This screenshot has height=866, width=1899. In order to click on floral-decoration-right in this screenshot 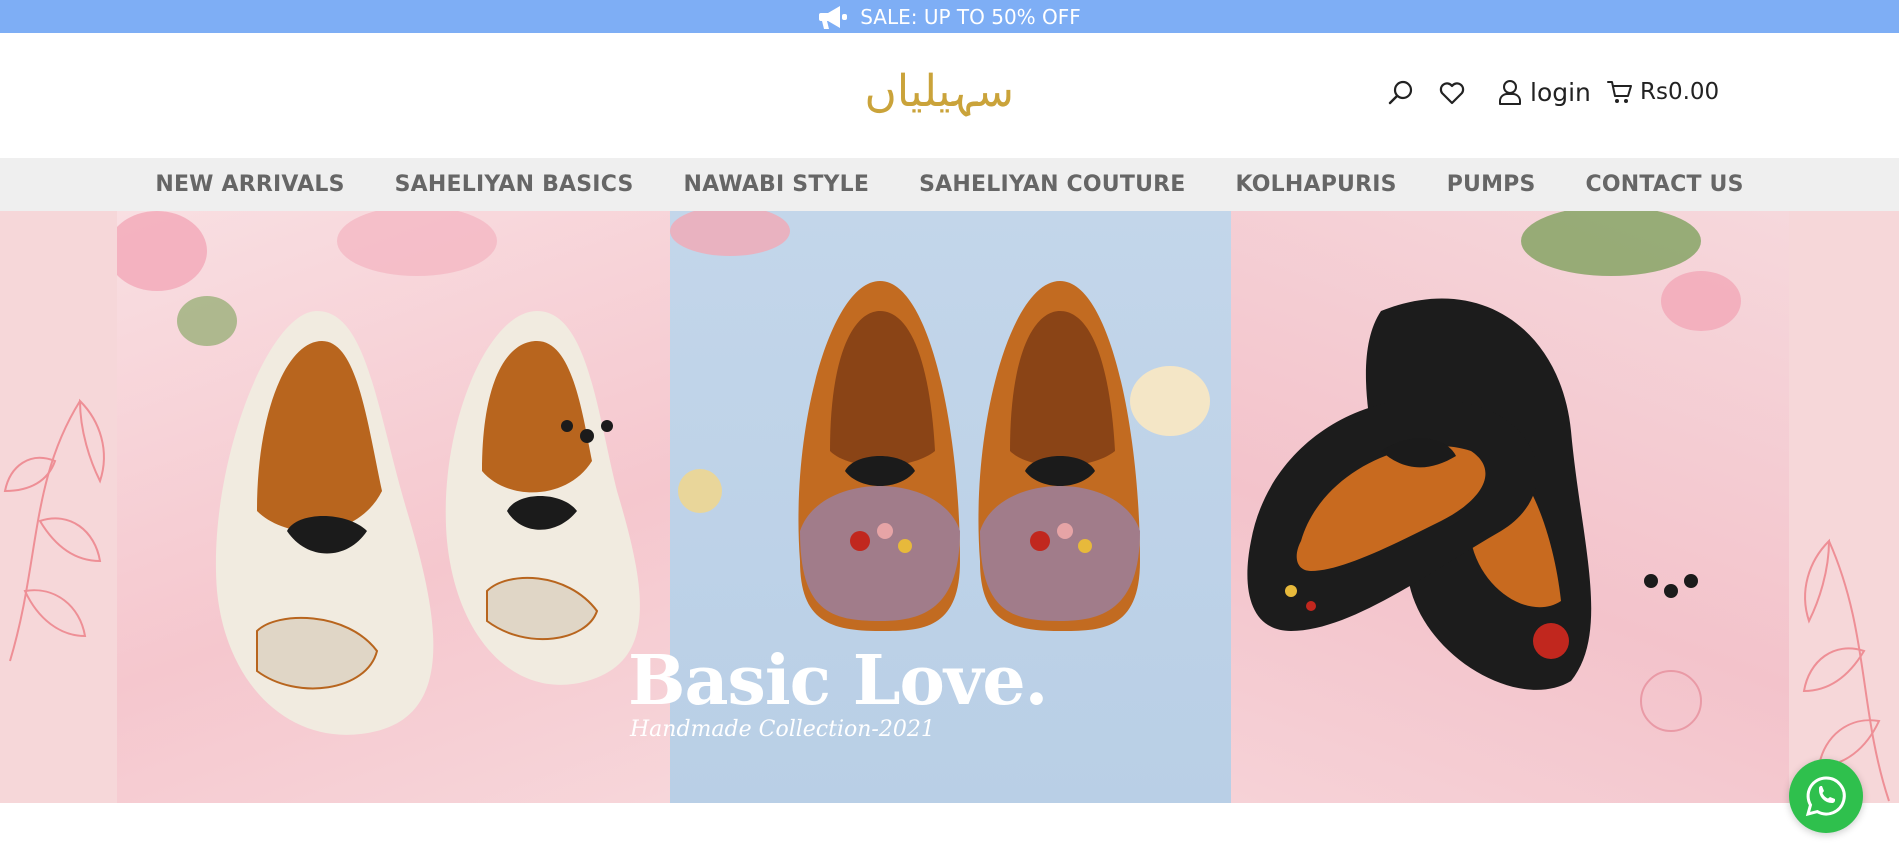, I will do `click(1846, 670)`.